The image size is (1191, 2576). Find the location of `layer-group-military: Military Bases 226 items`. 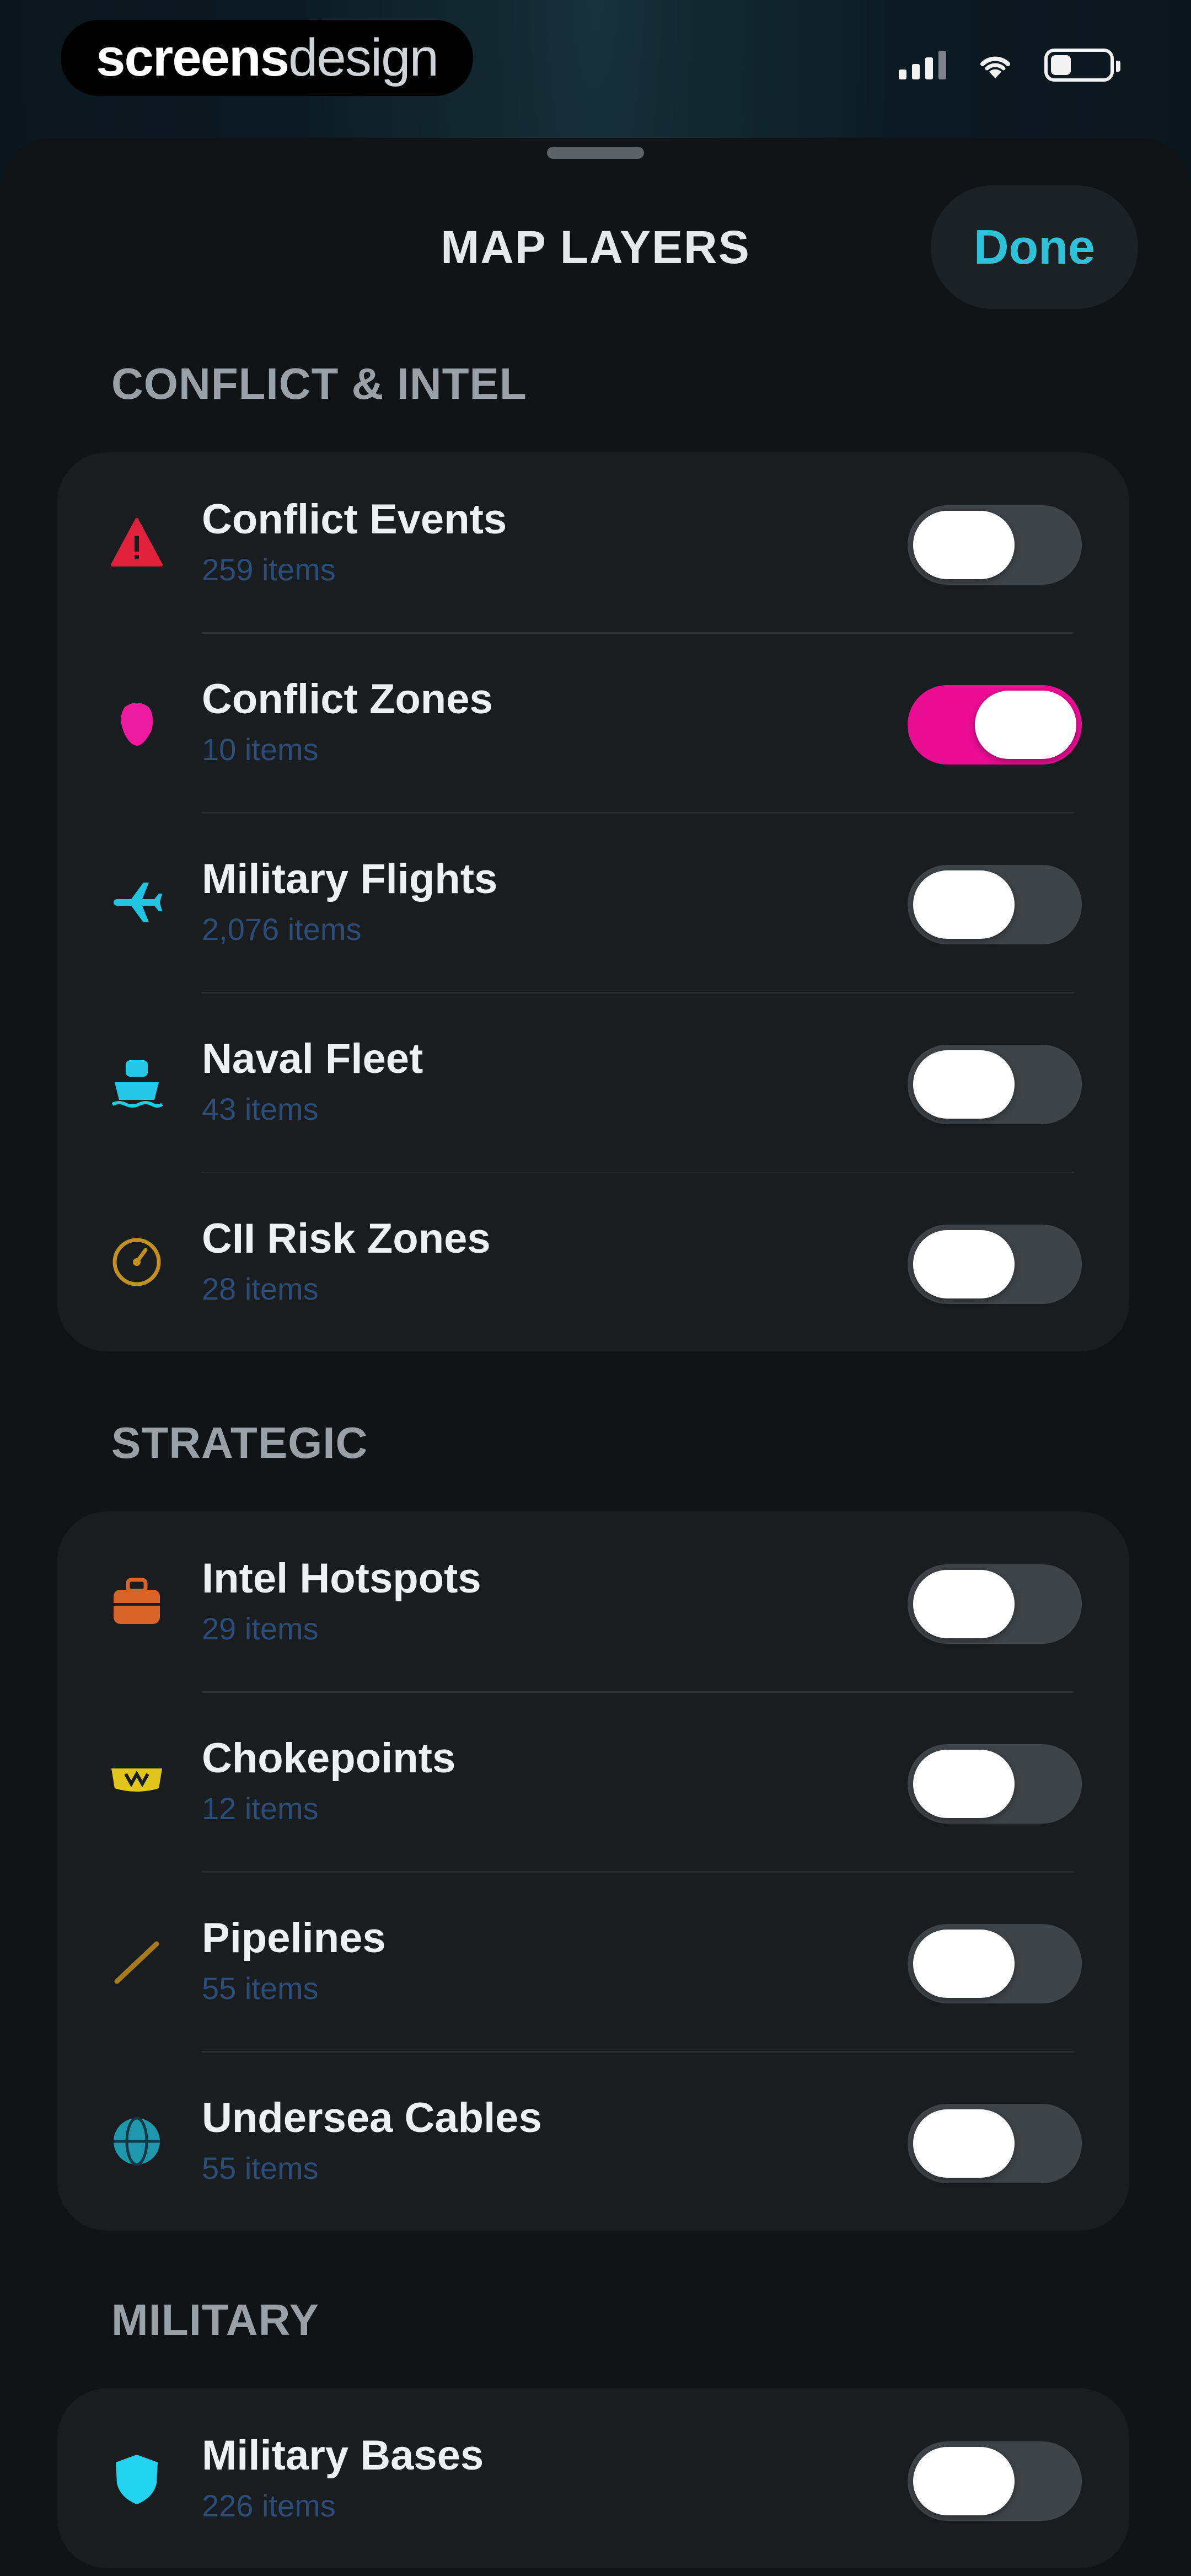

layer-group-military: Military Bases 226 items is located at coordinates (593, 2478).